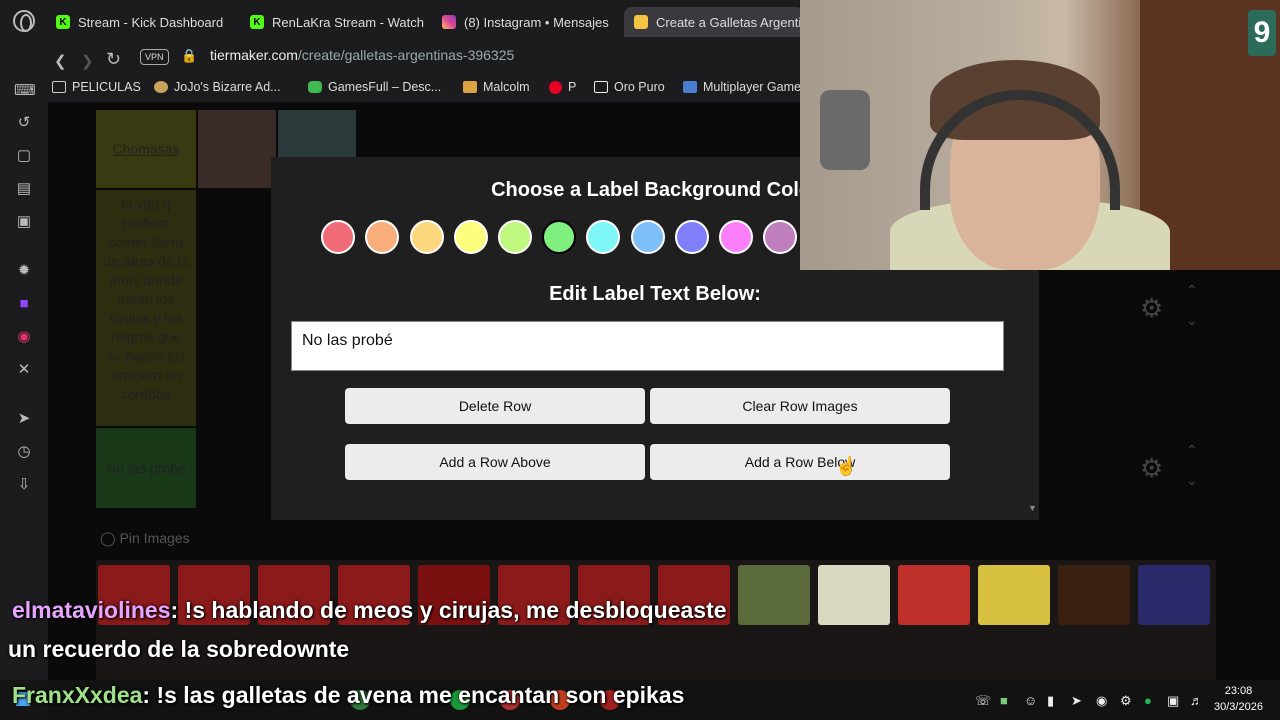 This screenshot has width=1280, height=720. I want to click on reload-icon: ↻, so click(113, 59).